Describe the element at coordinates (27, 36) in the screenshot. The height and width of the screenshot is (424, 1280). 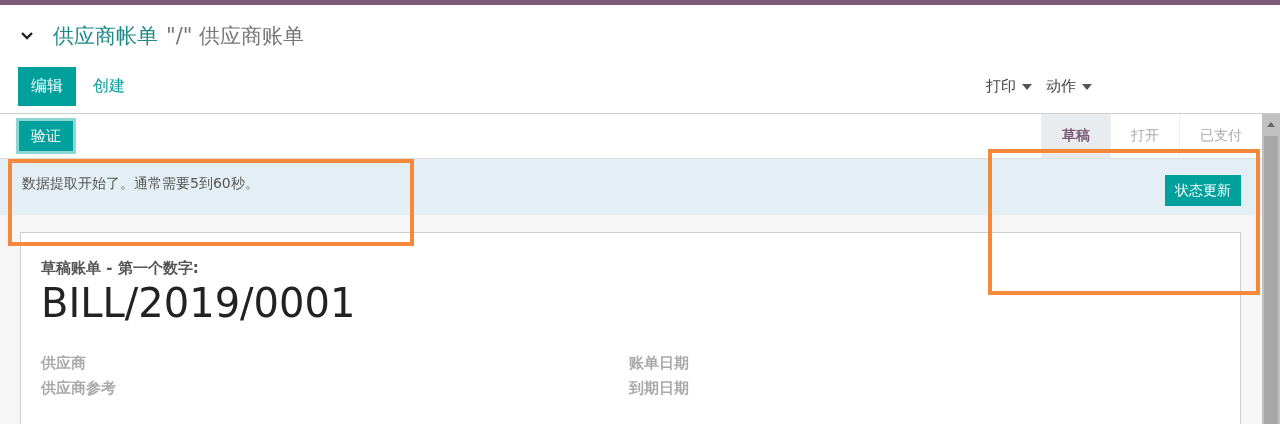
I see `chevron-down-icon` at that location.